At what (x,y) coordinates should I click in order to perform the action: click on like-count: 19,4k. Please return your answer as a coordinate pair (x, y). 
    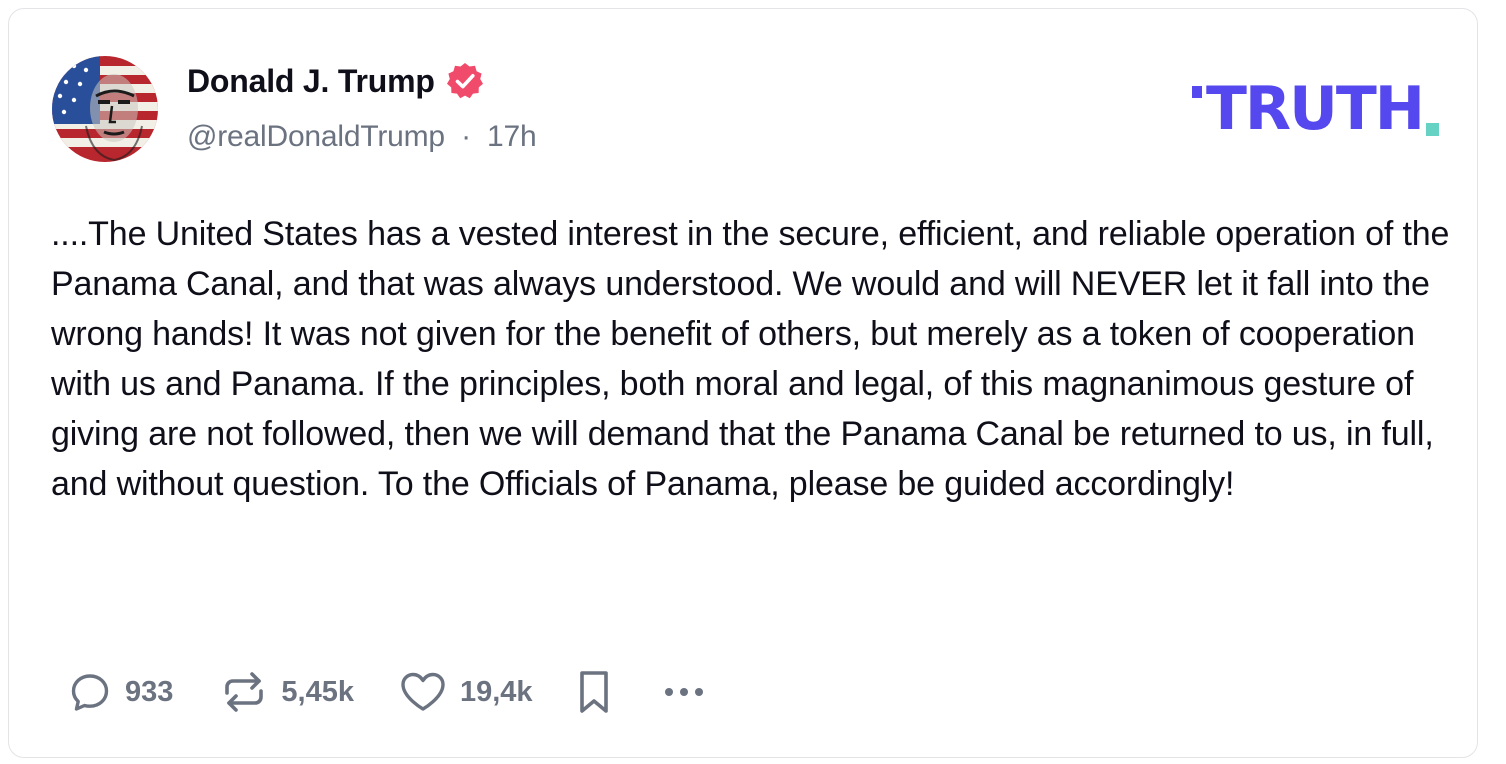
    Looking at the image, I should click on (496, 691).